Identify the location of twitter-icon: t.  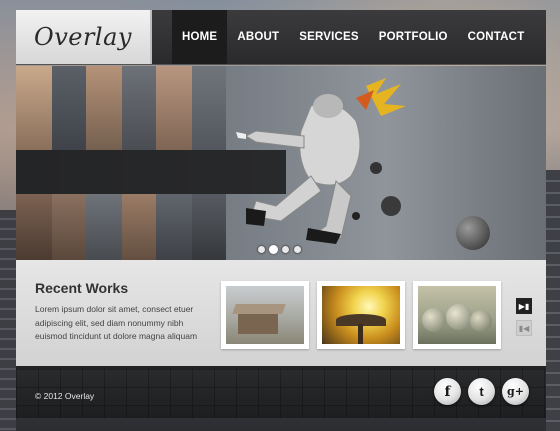
(481, 391).